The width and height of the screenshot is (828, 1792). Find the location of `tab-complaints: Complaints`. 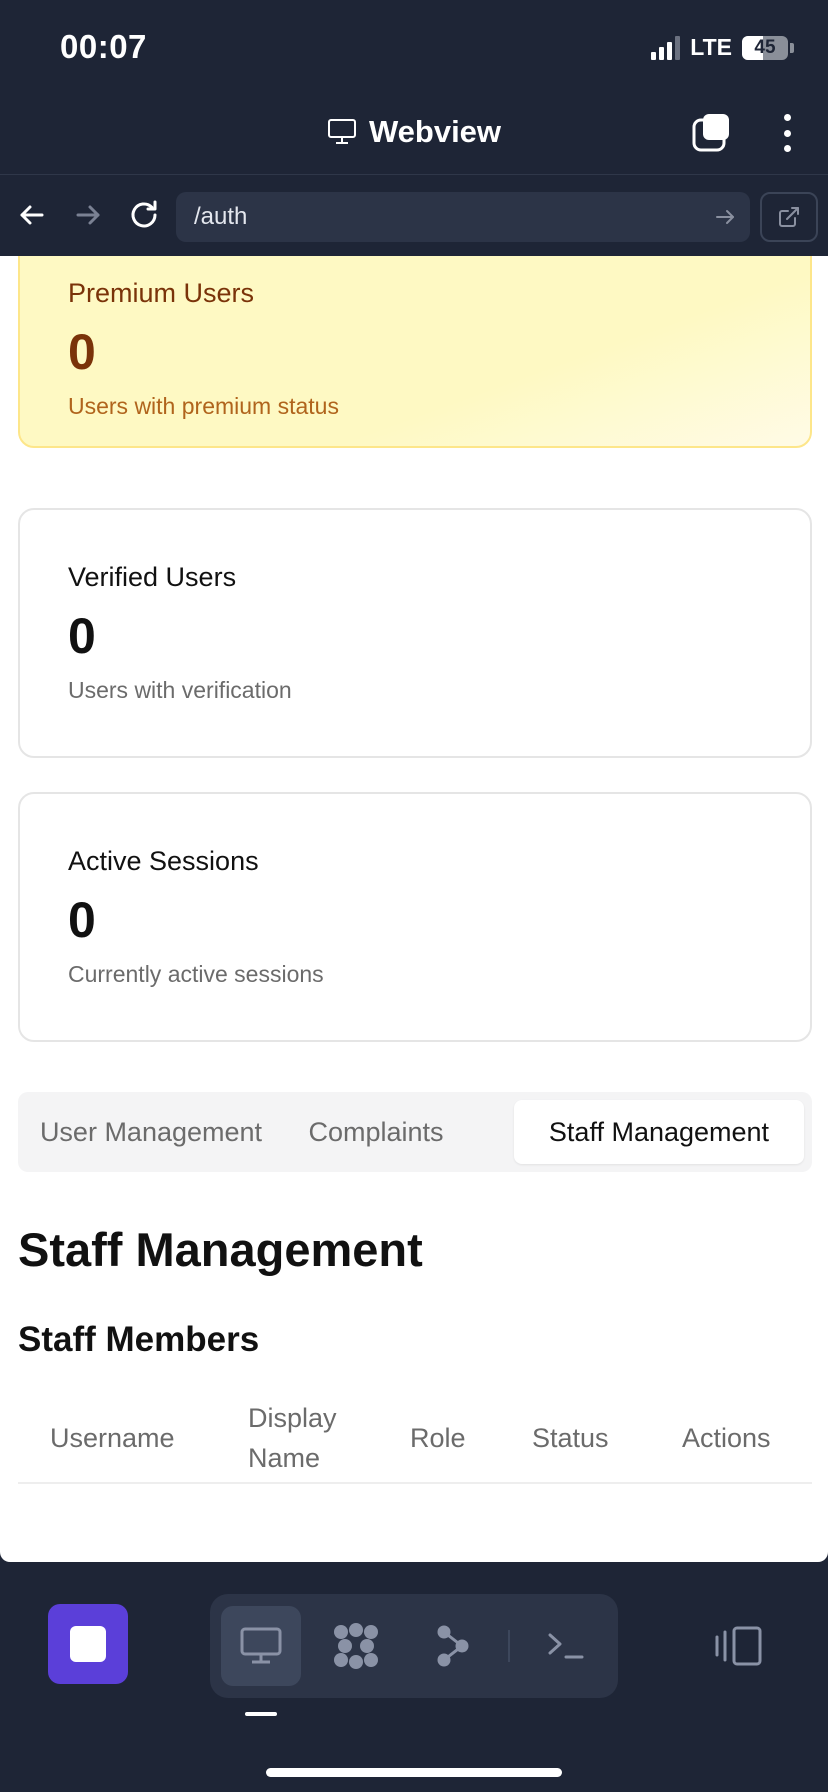

tab-complaints: Complaints is located at coordinates (376, 1132).